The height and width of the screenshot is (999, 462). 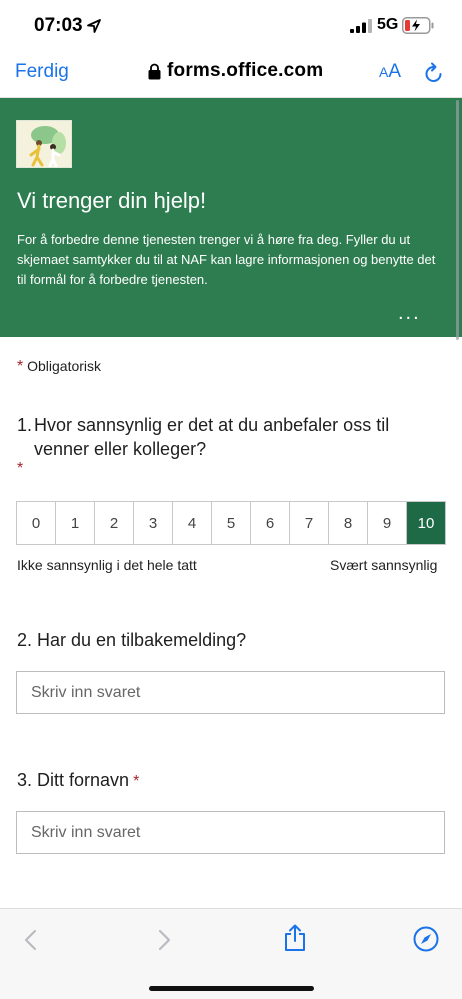 I want to click on question-3-text: 3. Ditt fornavn, so click(x=73, y=780).